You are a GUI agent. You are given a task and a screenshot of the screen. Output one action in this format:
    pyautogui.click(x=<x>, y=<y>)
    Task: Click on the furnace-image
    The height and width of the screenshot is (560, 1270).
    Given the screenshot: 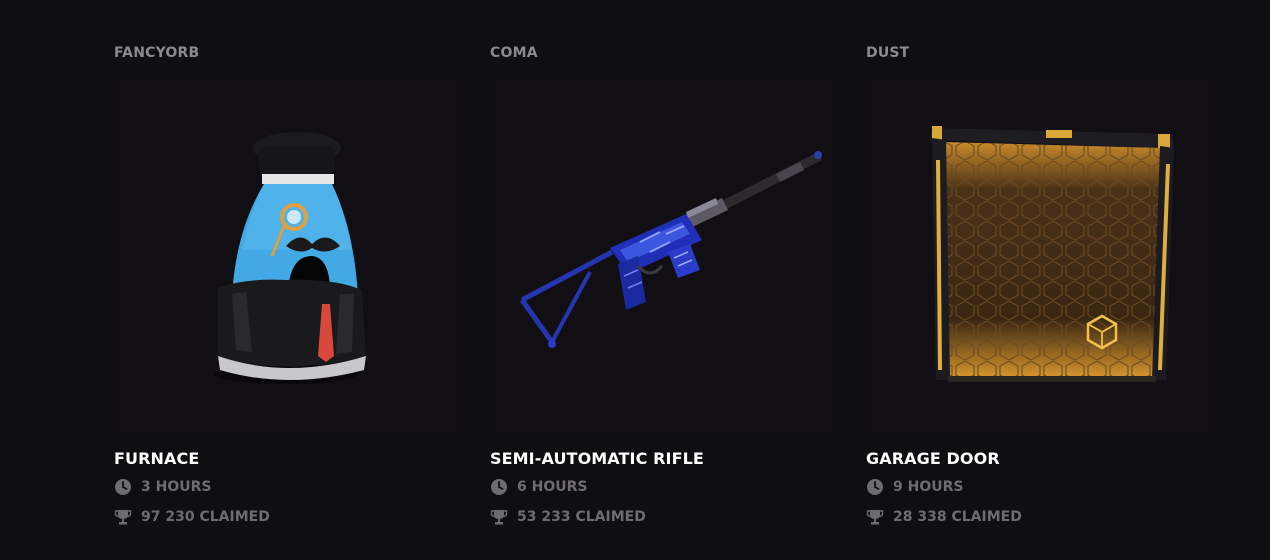 What is the action you would take?
    pyautogui.click(x=290, y=258)
    